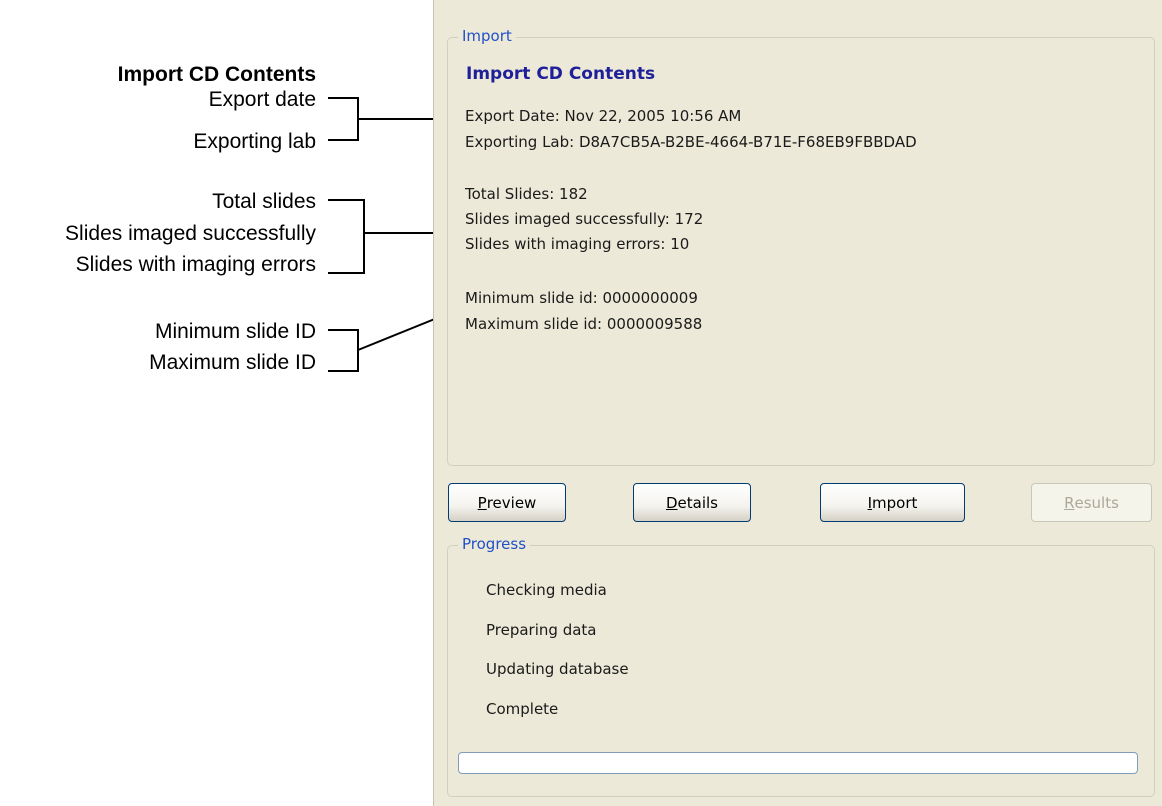 The image size is (1162, 806). I want to click on annotation-max-id: Maximum slide ID, so click(232, 362).